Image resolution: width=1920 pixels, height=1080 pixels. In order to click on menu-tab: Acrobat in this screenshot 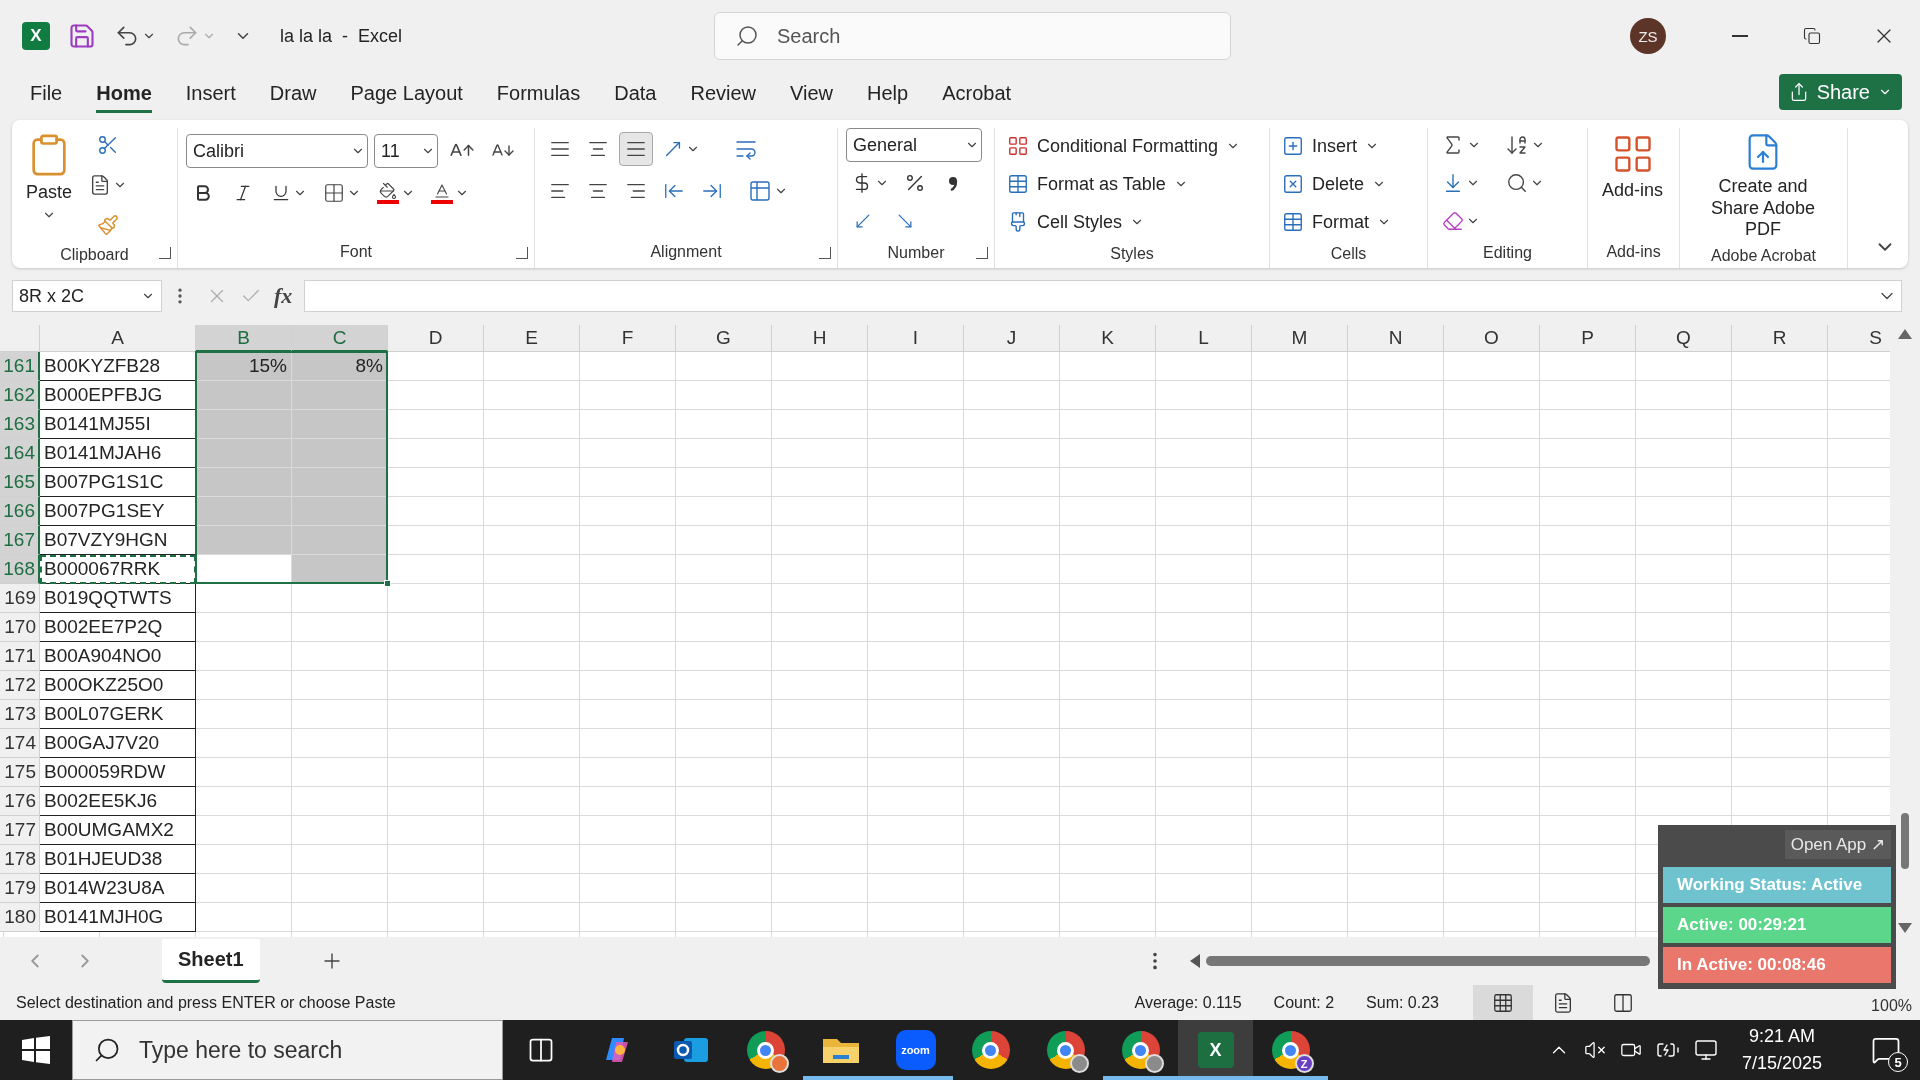, I will do `click(977, 95)`.